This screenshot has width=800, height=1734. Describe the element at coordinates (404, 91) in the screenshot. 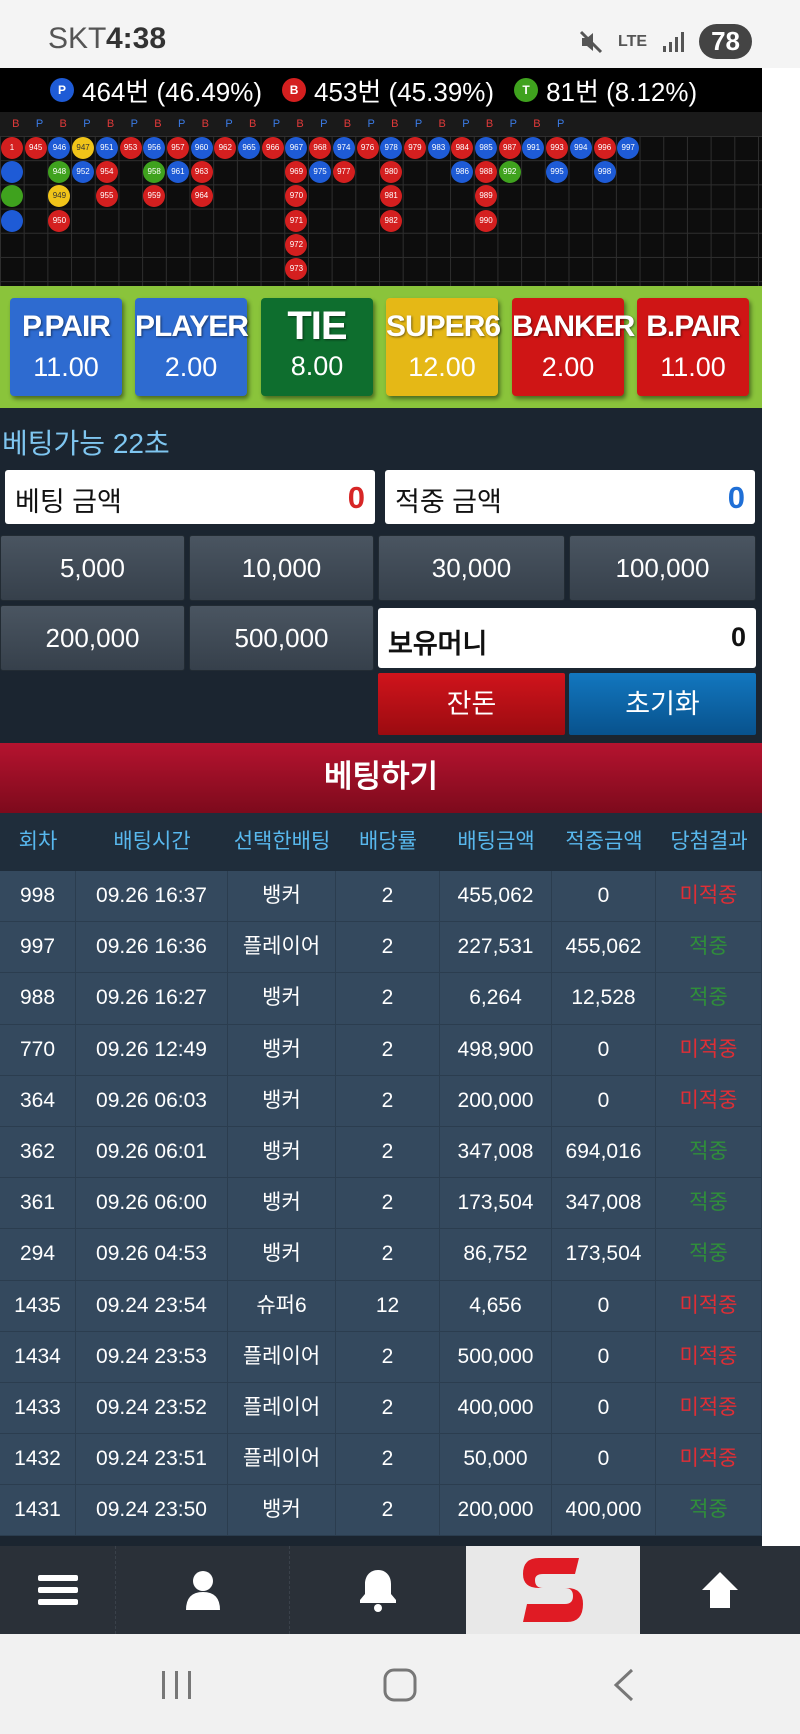

I see `banker-stat-text: 453번 (45.39%)` at that location.